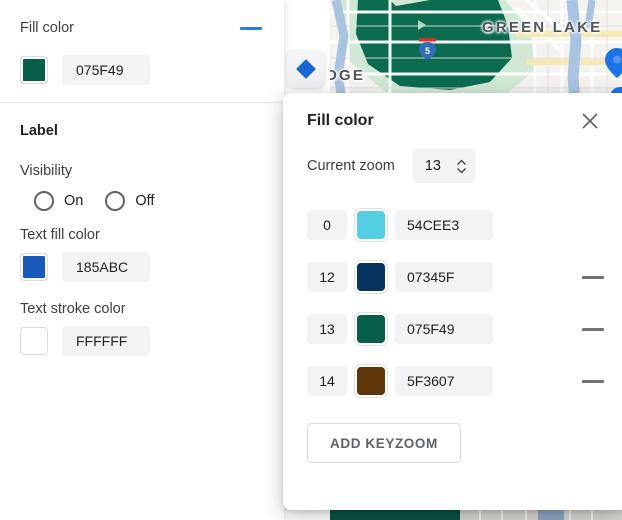 Image resolution: width=622 pixels, height=520 pixels. I want to click on keyzoom-color-input: 07345F, so click(444, 277).